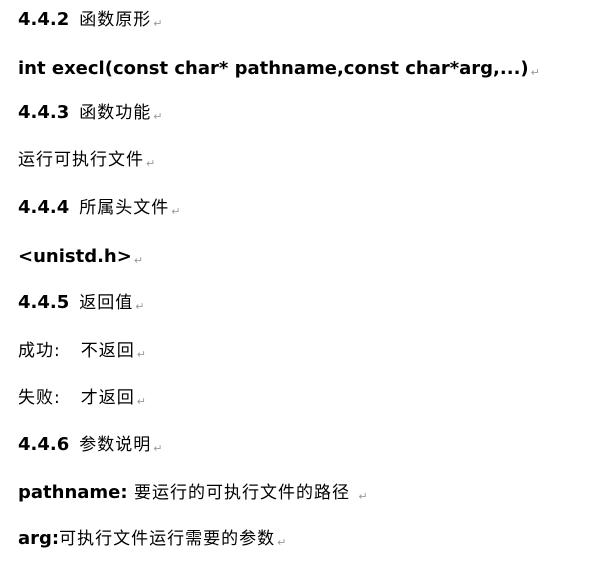 Image resolution: width=610 pixels, height=571 pixels. Describe the element at coordinates (106, 303) in the screenshot. I see `section-title: 返回值` at that location.